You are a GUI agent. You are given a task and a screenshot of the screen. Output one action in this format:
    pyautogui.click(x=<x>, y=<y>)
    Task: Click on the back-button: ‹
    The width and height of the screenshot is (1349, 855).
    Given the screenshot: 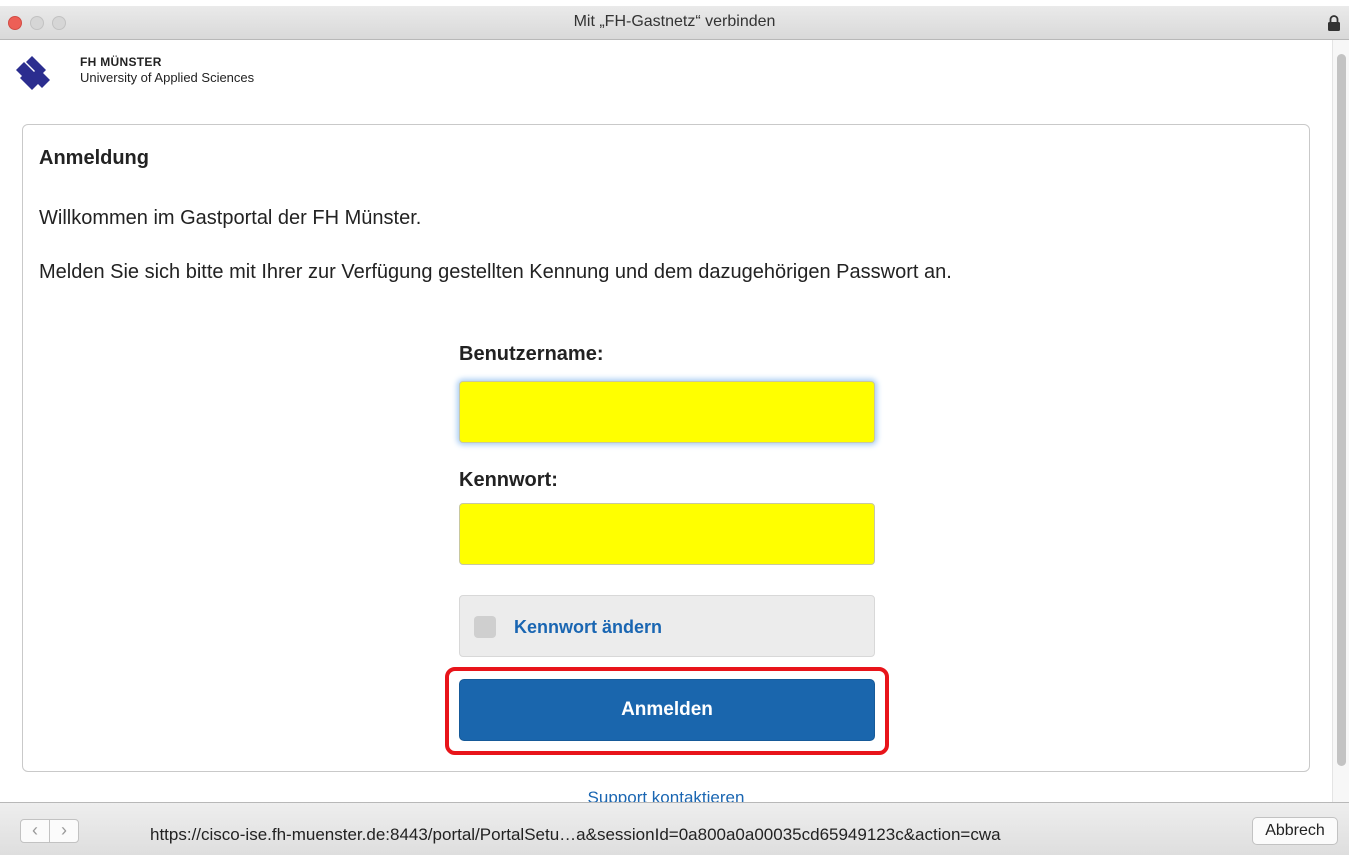 What is the action you would take?
    pyautogui.click(x=35, y=831)
    